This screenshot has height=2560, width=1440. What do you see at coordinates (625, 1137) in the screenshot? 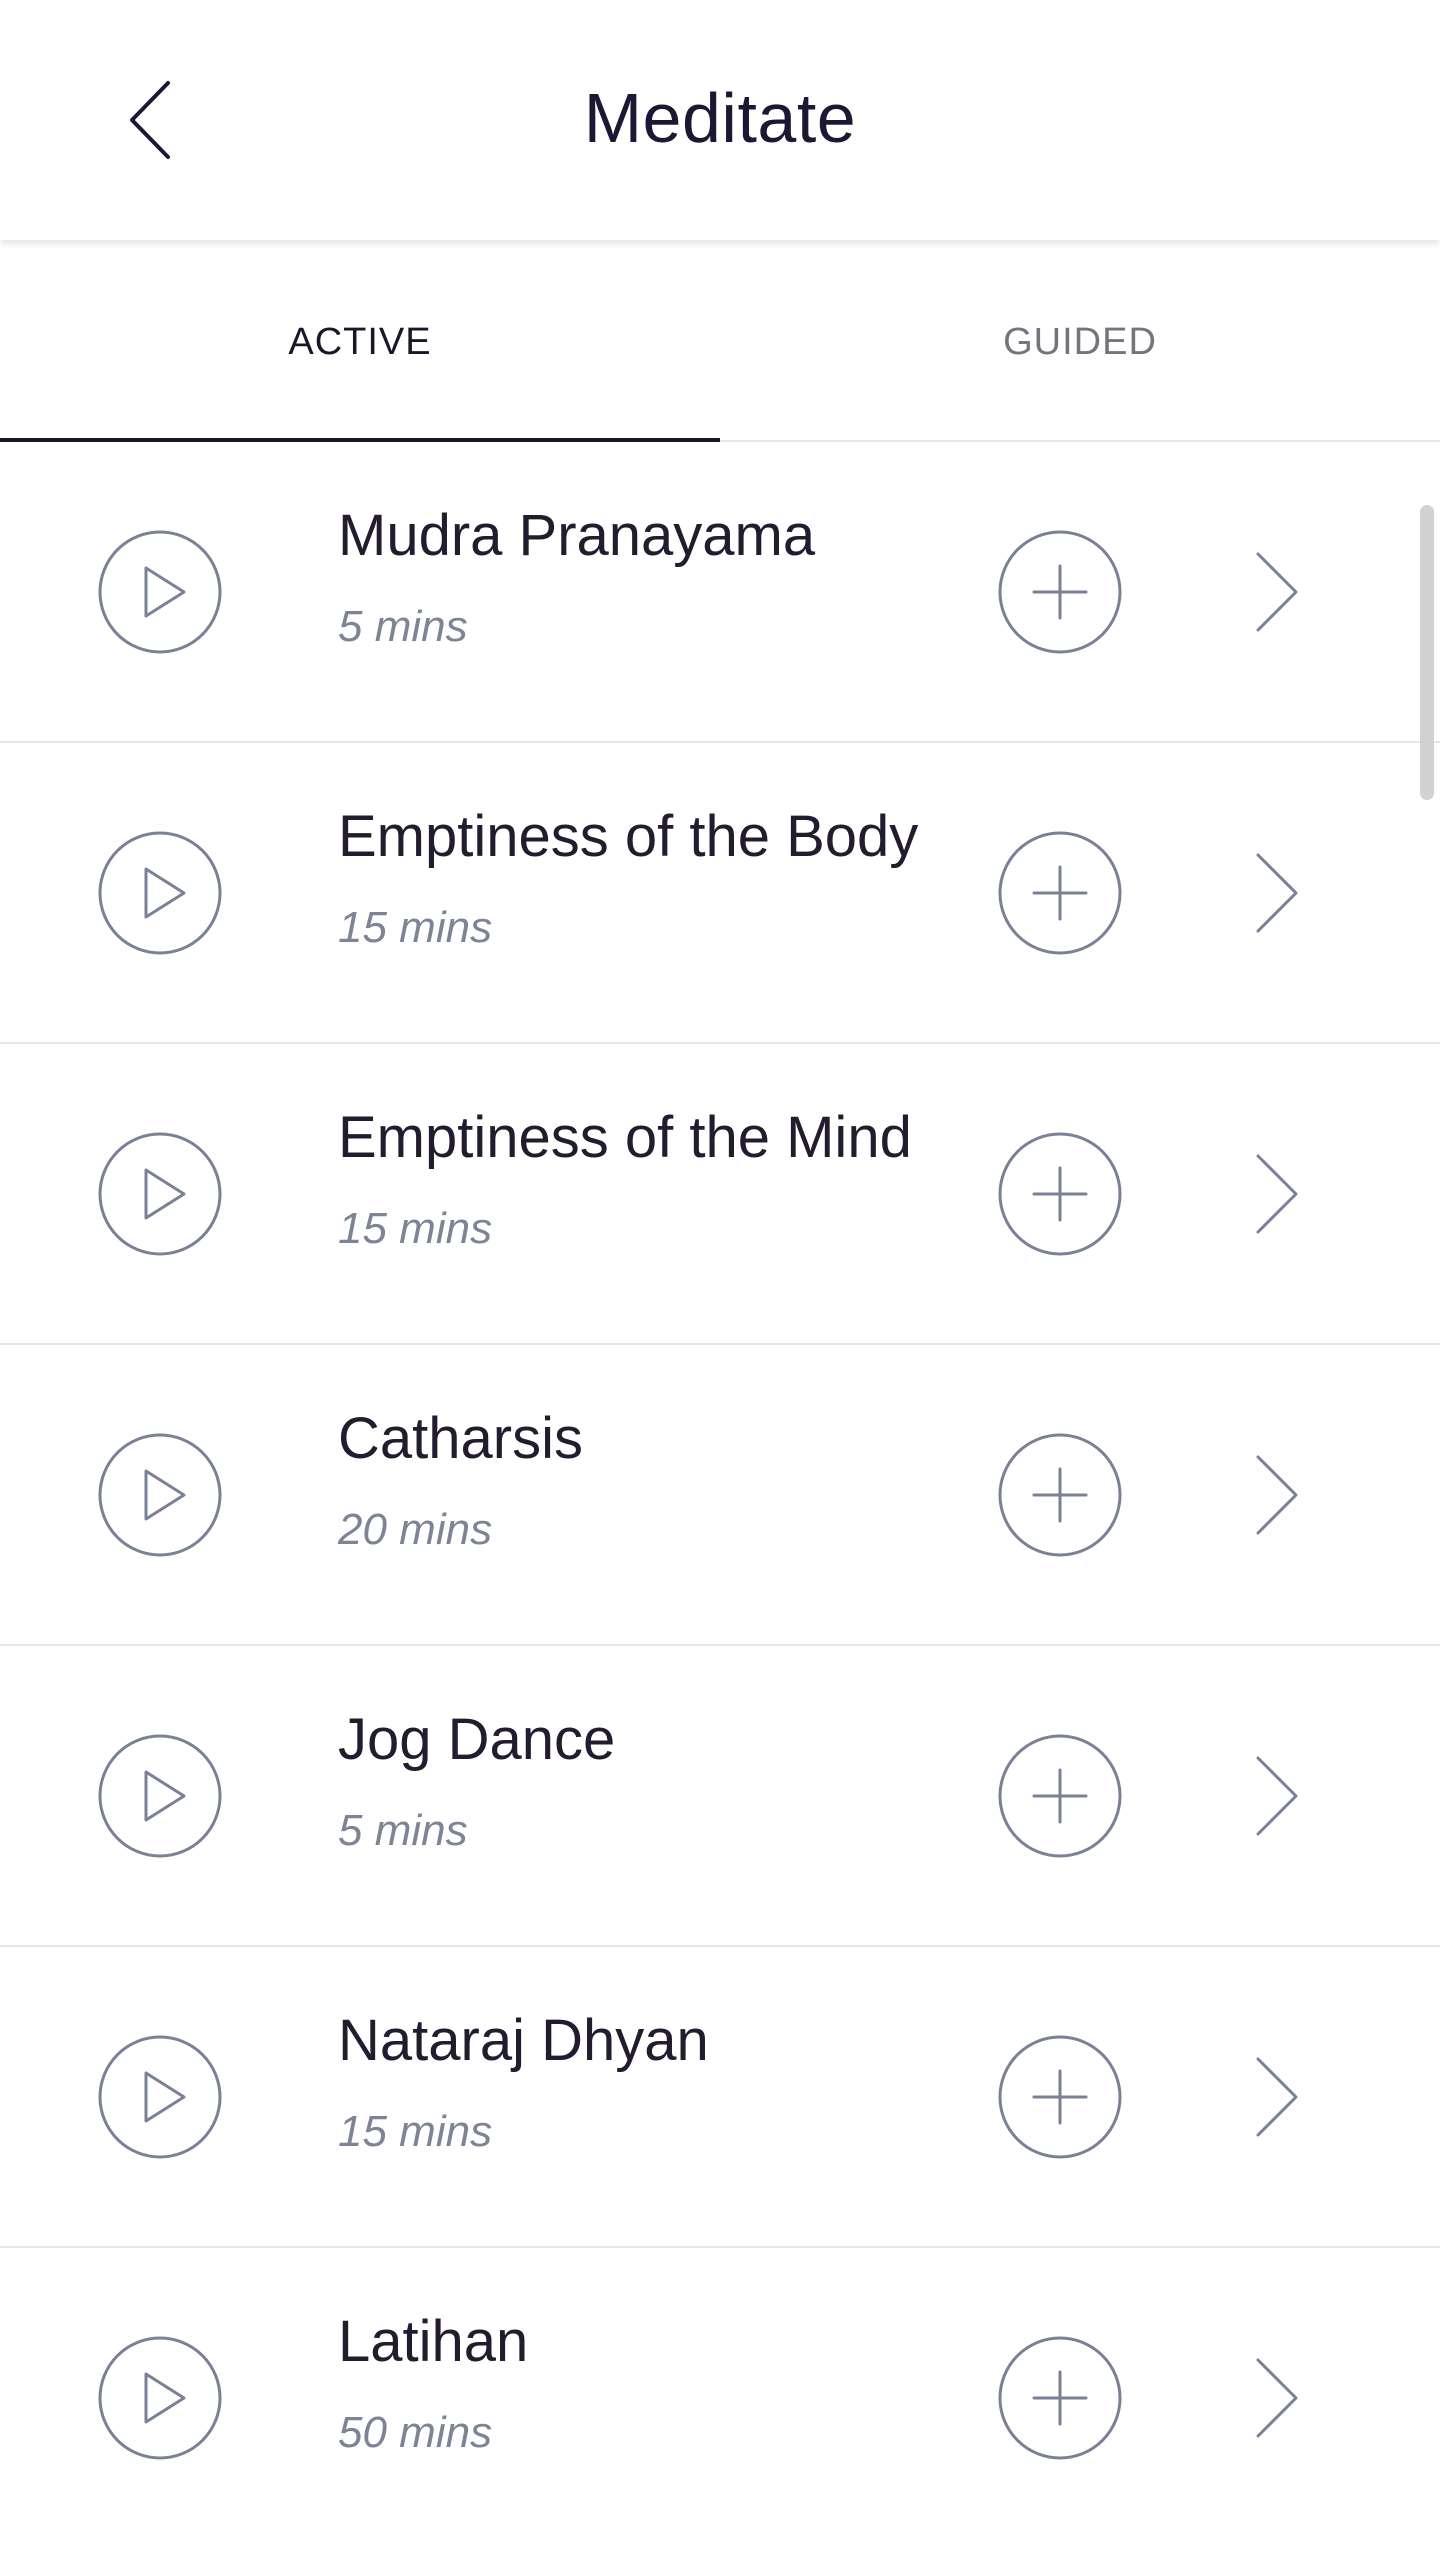
I see `item-title: Emptiness of the Mind` at bounding box center [625, 1137].